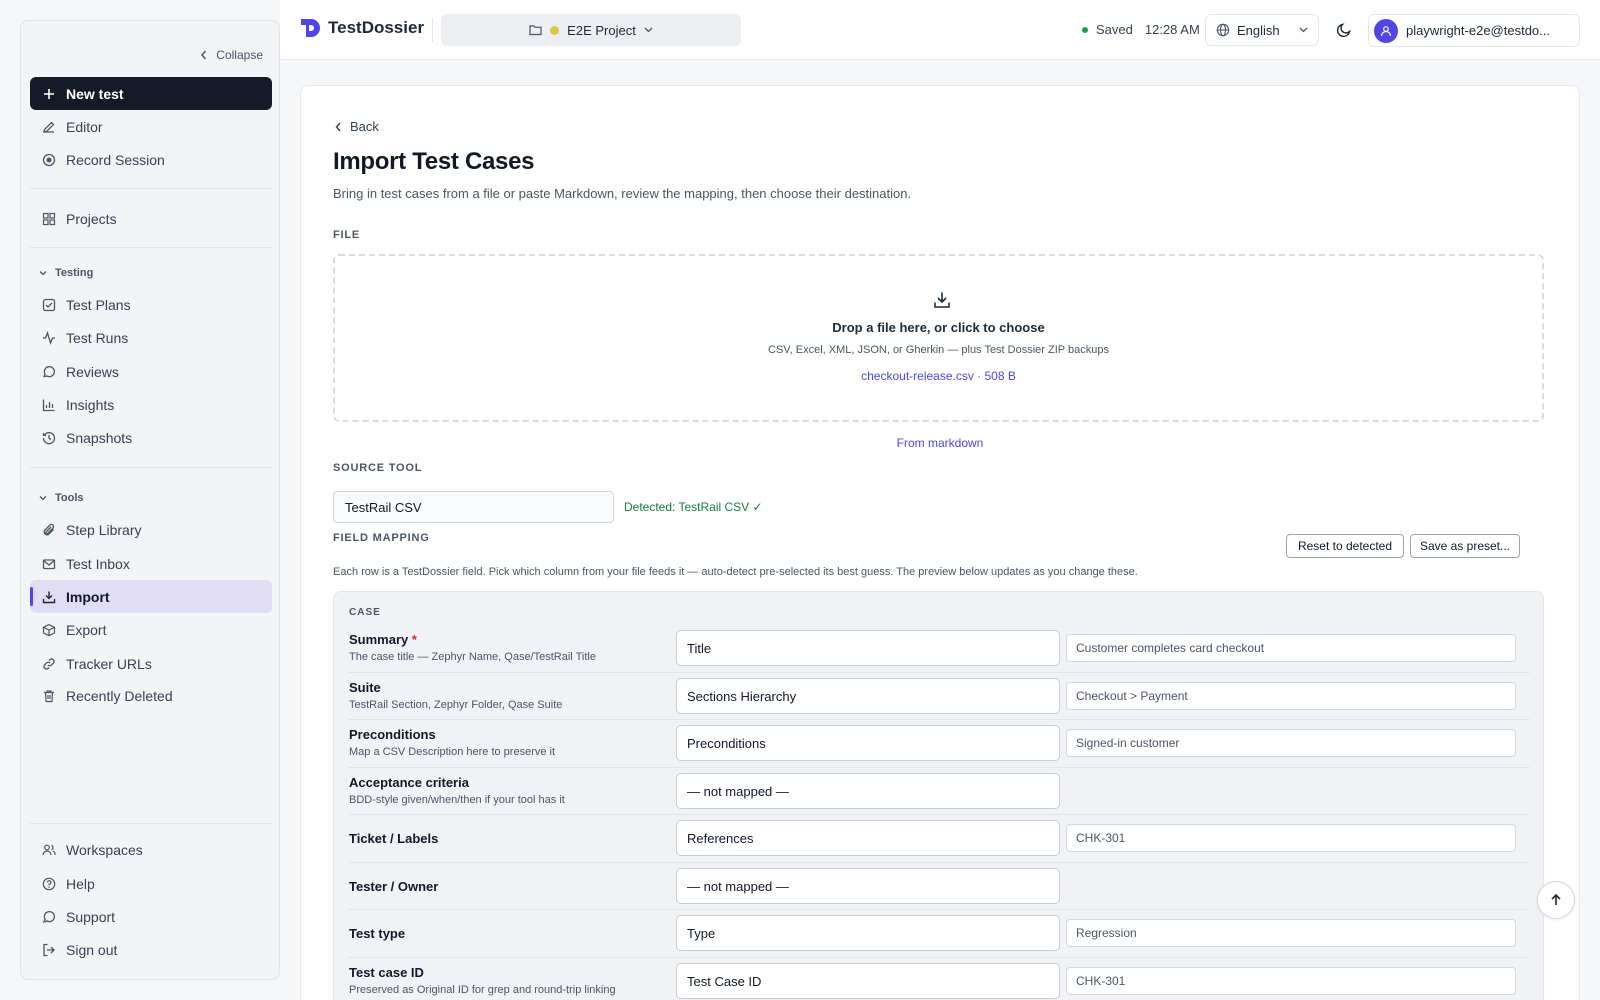  I want to click on new-test-button: New test, so click(151, 93).